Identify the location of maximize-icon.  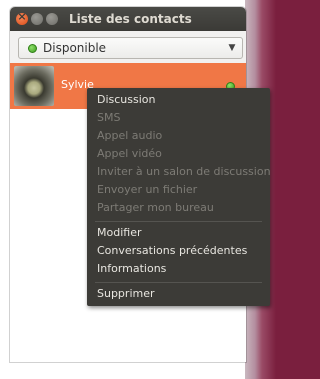
(52, 19).